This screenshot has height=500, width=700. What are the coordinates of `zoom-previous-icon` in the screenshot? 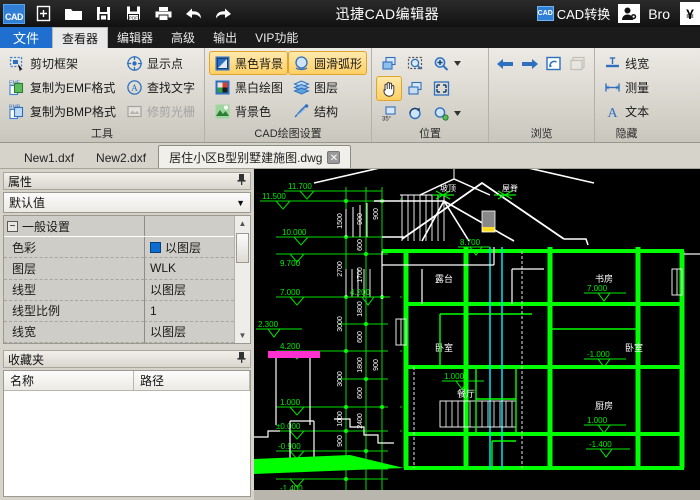 It's located at (415, 88).